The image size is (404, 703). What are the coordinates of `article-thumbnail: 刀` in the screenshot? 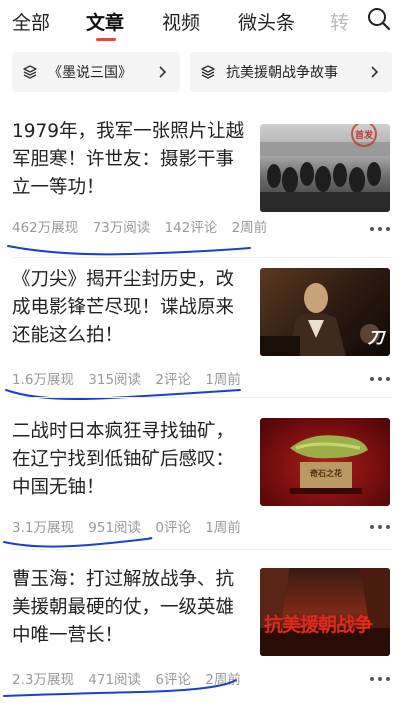 It's located at (325, 312).